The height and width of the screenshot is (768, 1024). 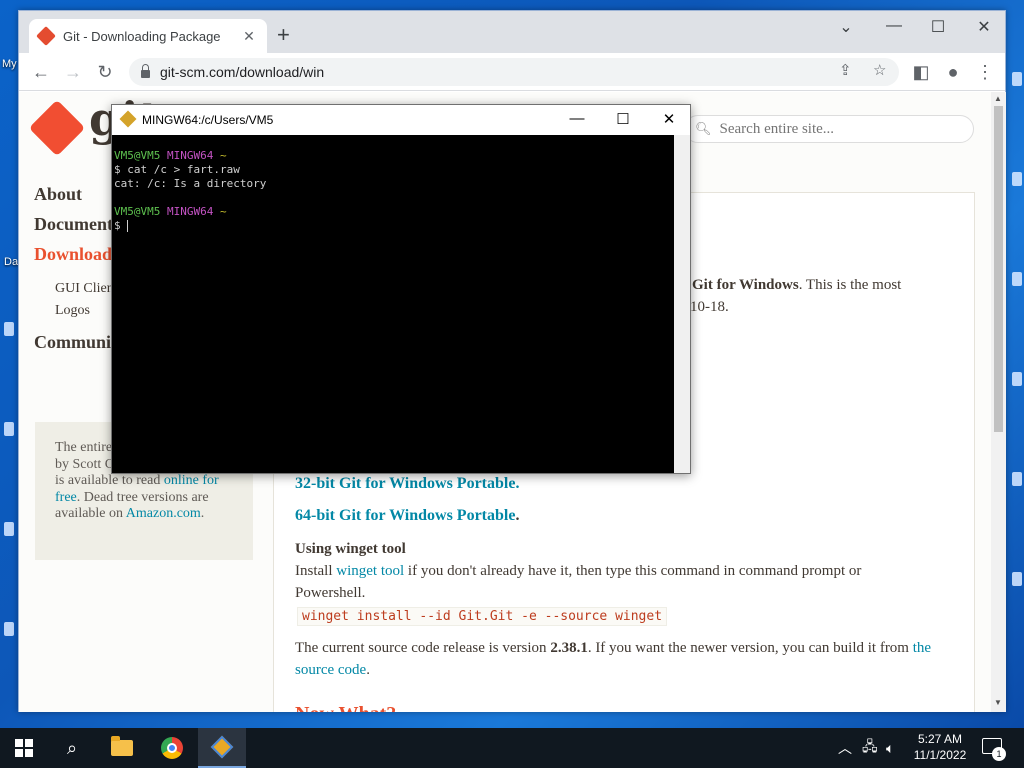 I want to click on winget-heading: Using winget tool, so click(x=350, y=549).